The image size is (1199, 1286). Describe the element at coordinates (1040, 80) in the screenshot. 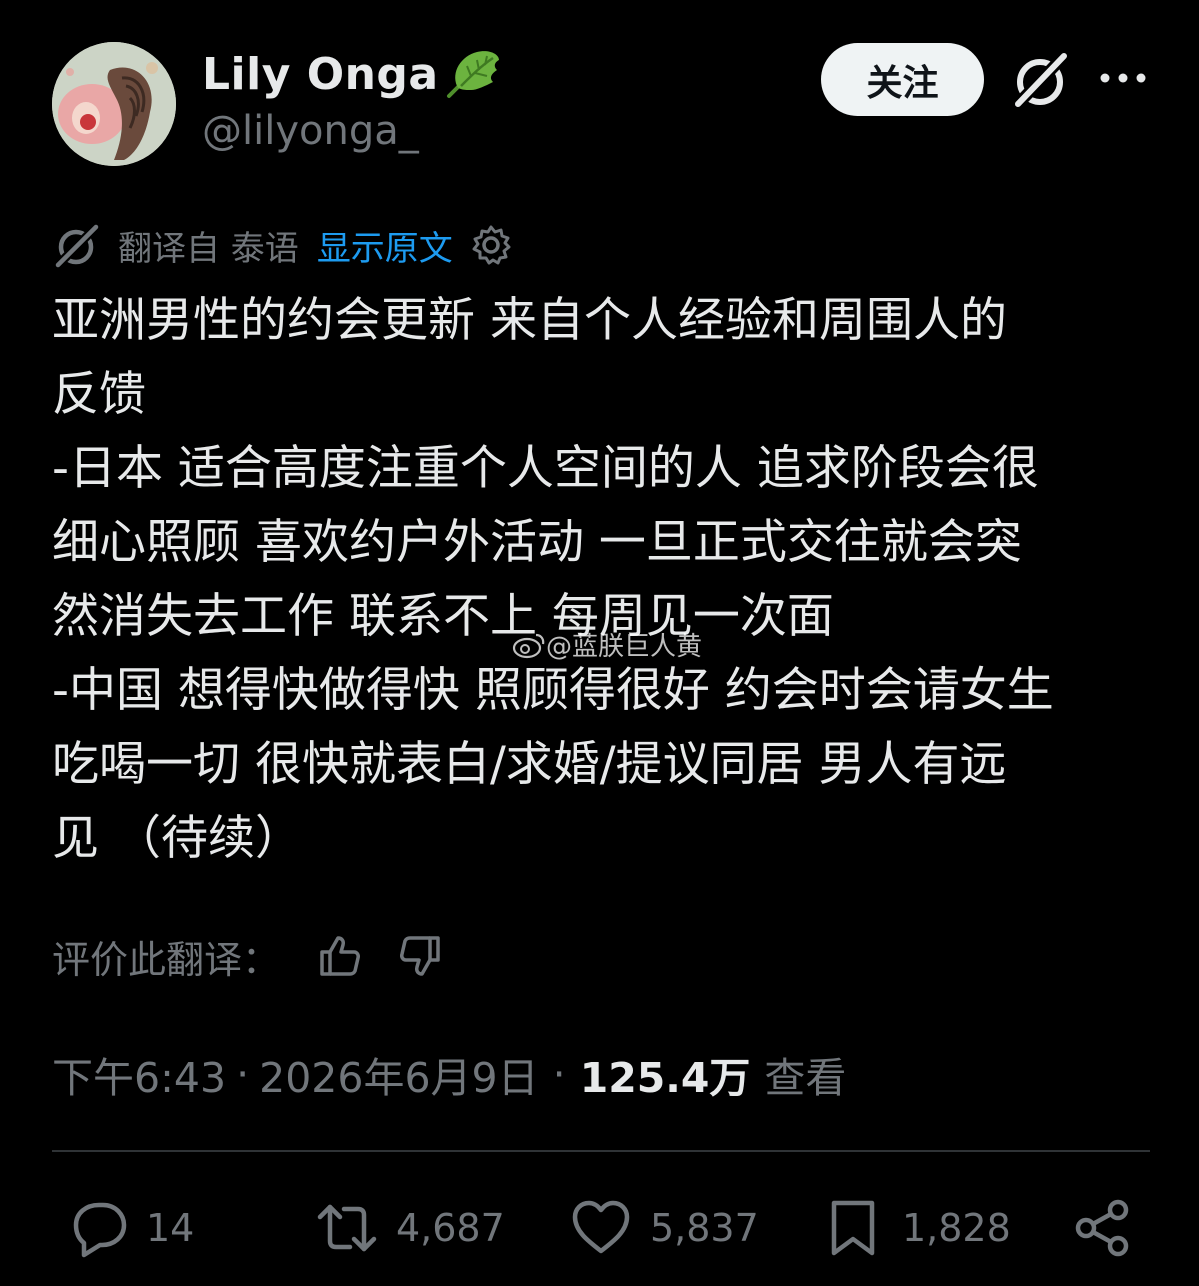

I see `grok-icon` at that location.